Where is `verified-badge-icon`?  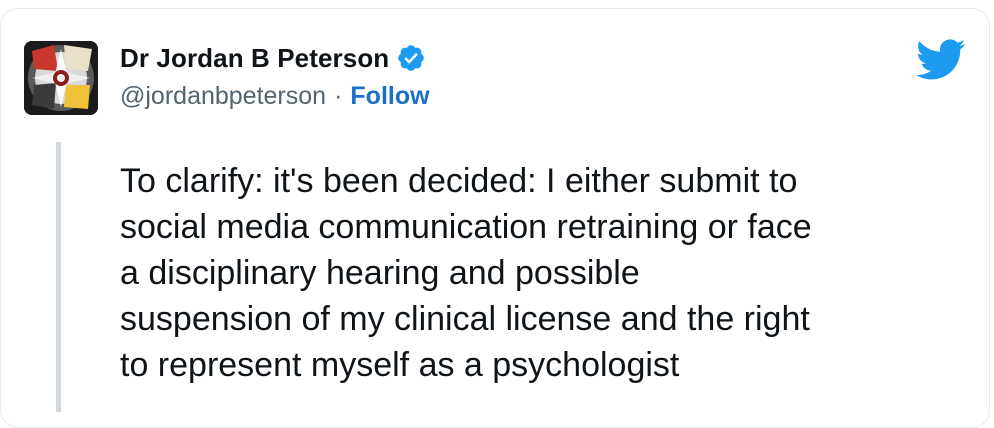 verified-badge-icon is located at coordinates (411, 58).